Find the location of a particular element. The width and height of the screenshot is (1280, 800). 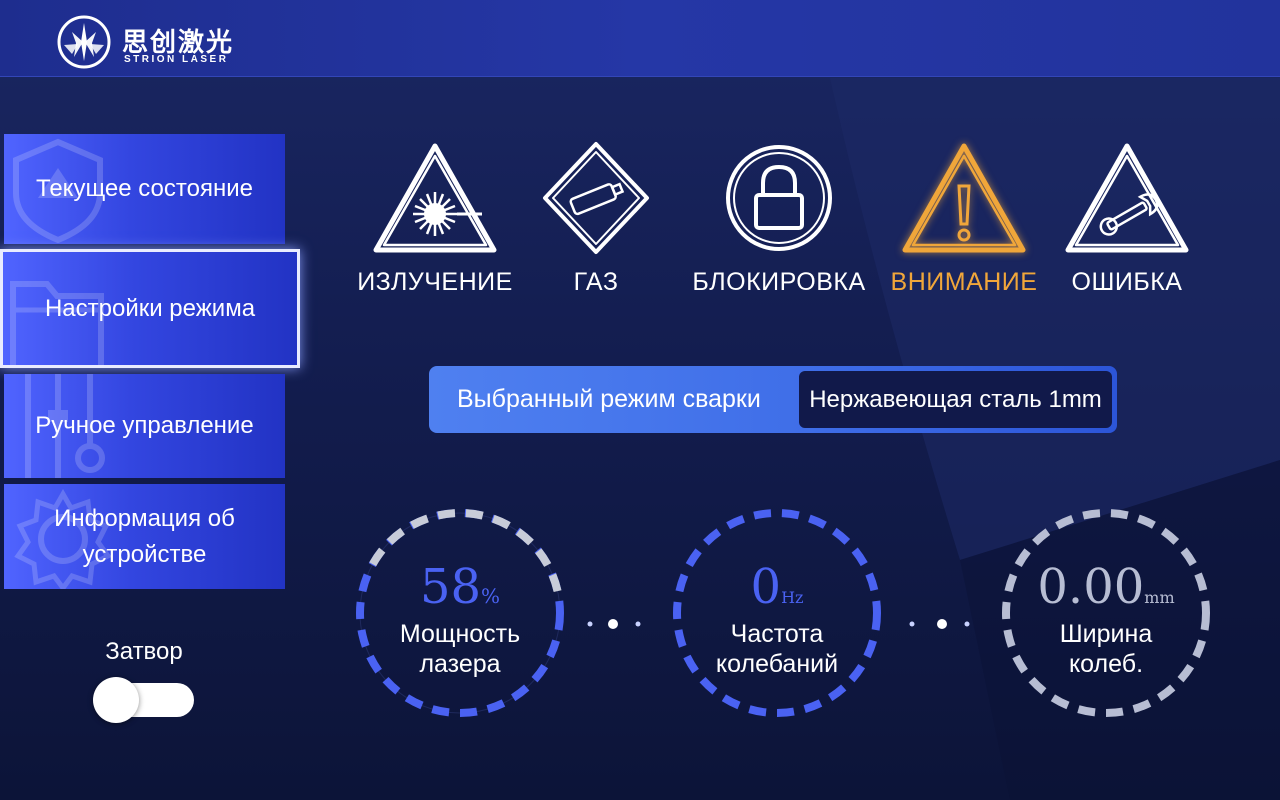

shutter-toggle is located at coordinates (143, 700).